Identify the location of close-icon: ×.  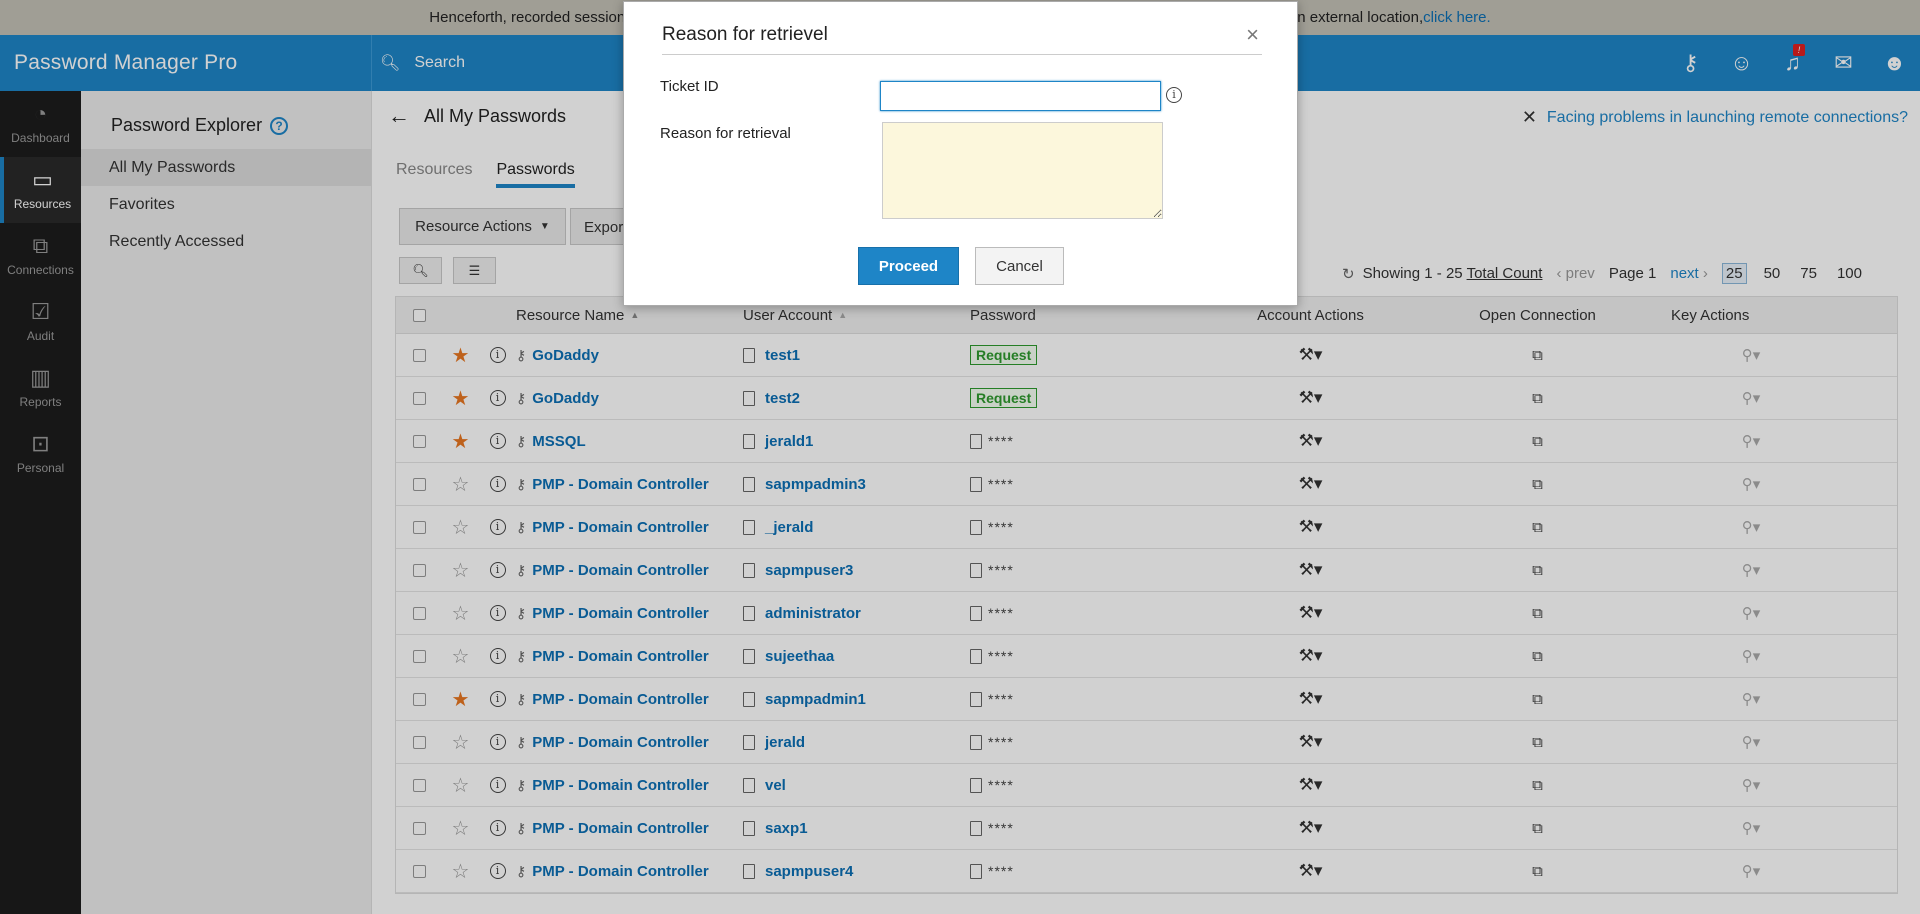
(1252, 35).